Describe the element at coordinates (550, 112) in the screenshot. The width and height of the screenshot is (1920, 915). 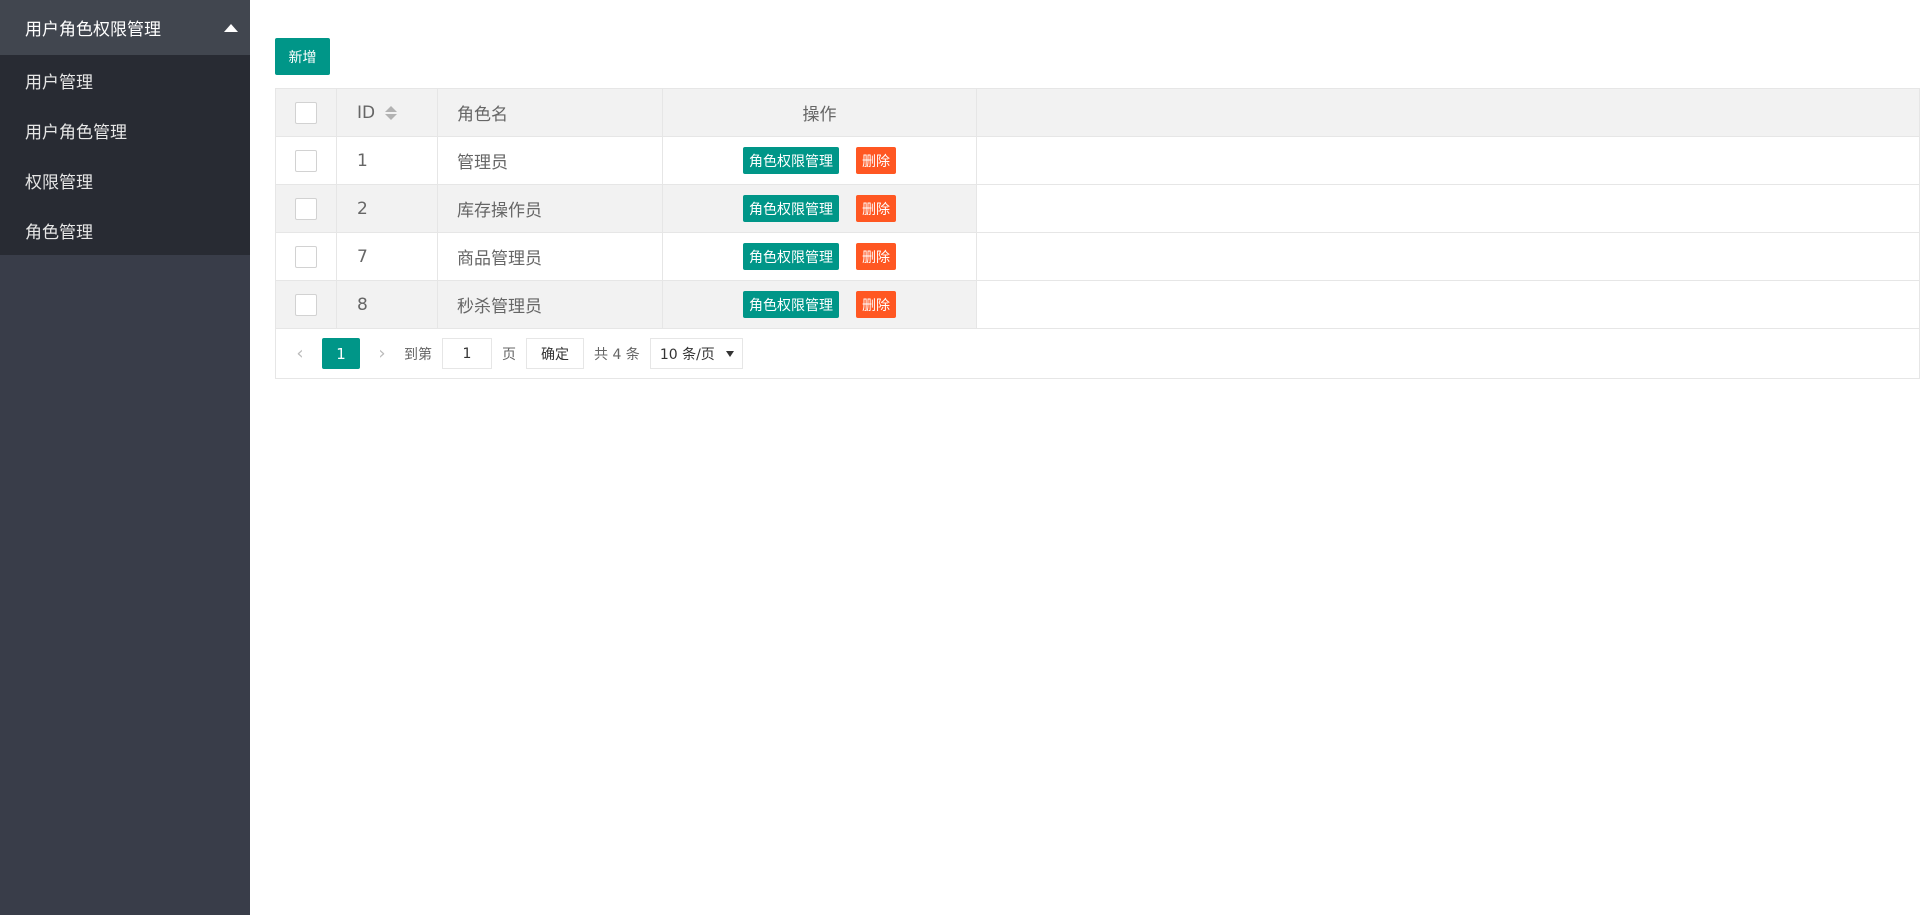
I see `header-role-name: 角色名` at that location.